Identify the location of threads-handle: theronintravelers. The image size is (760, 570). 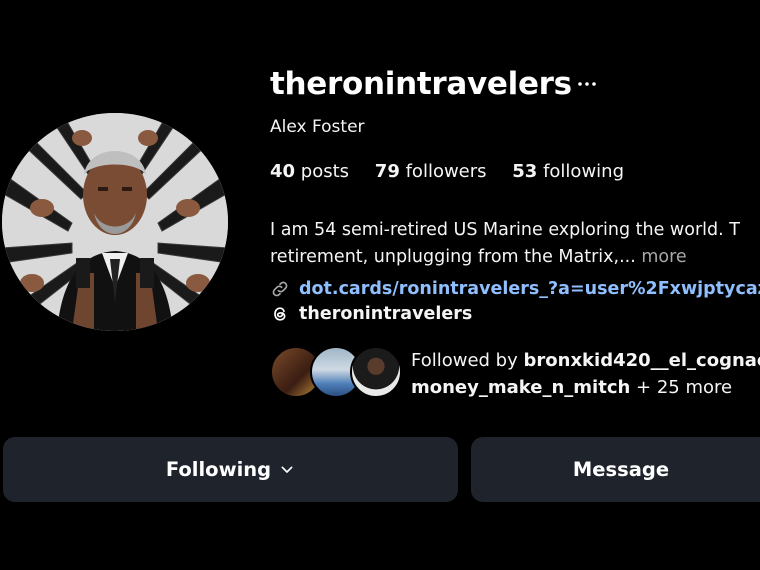
(386, 314).